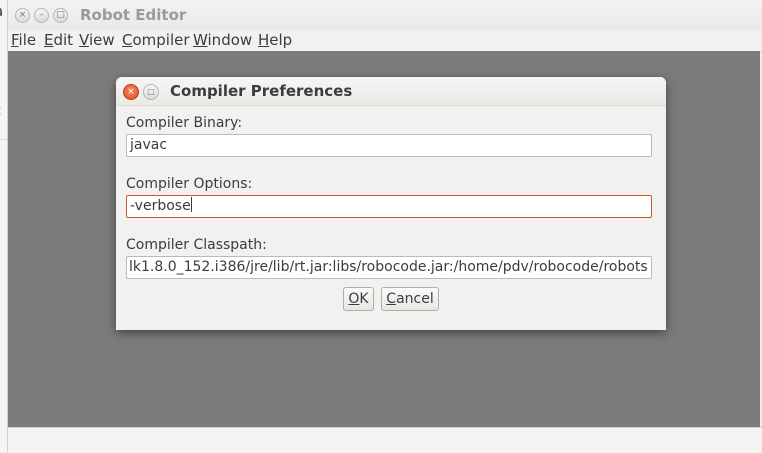 This screenshot has height=453, width=762. I want to click on menu-compiler: Compiler, so click(156, 40).